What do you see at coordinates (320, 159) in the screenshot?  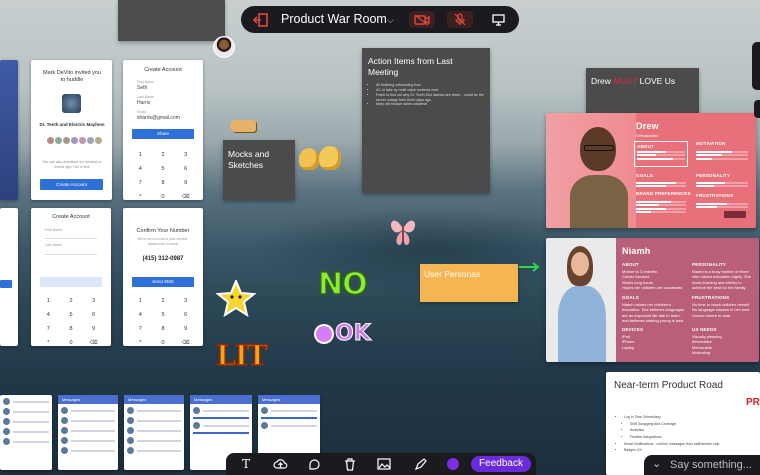 I see `cat-sticker` at bounding box center [320, 159].